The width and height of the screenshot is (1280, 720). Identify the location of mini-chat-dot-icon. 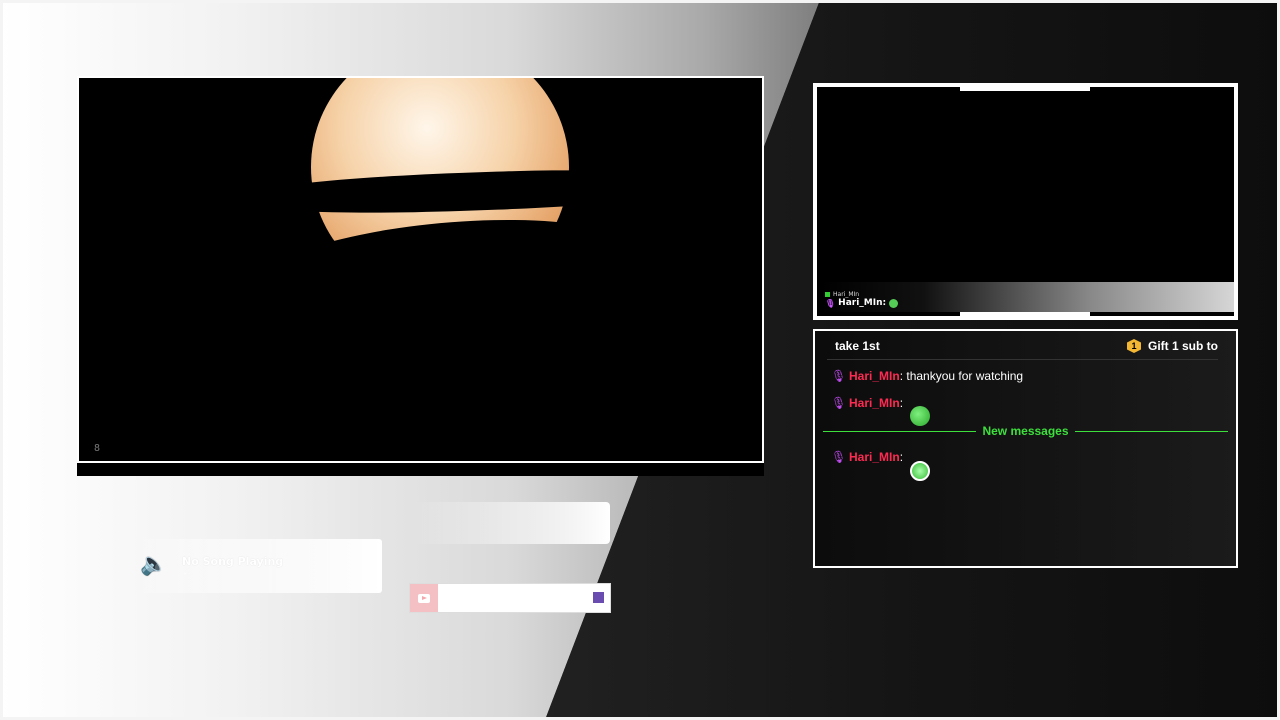
(827, 294).